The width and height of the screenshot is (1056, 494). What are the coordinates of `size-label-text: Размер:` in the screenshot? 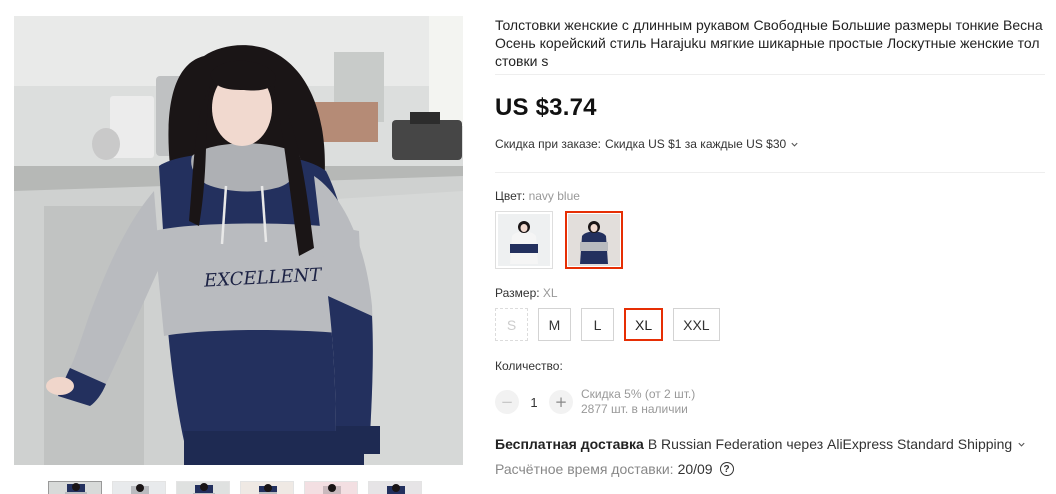 It's located at (517, 293).